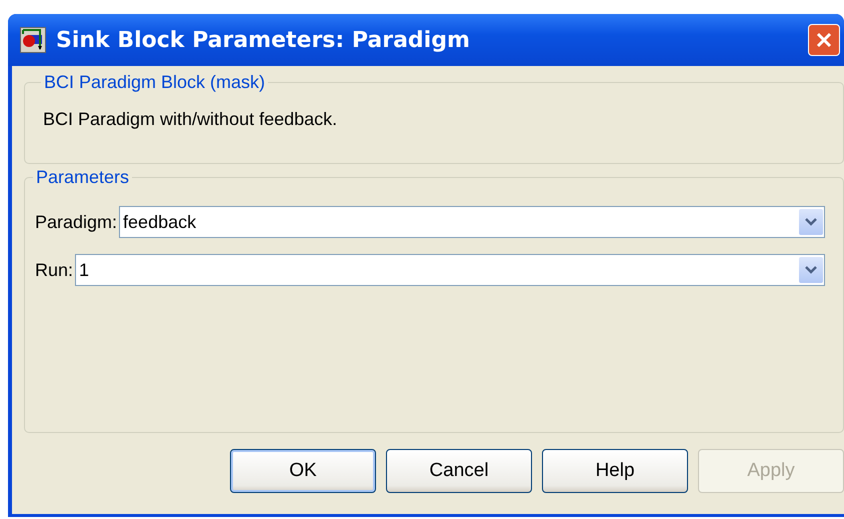 The height and width of the screenshot is (519, 844). I want to click on dialog-button: OK, so click(303, 471).